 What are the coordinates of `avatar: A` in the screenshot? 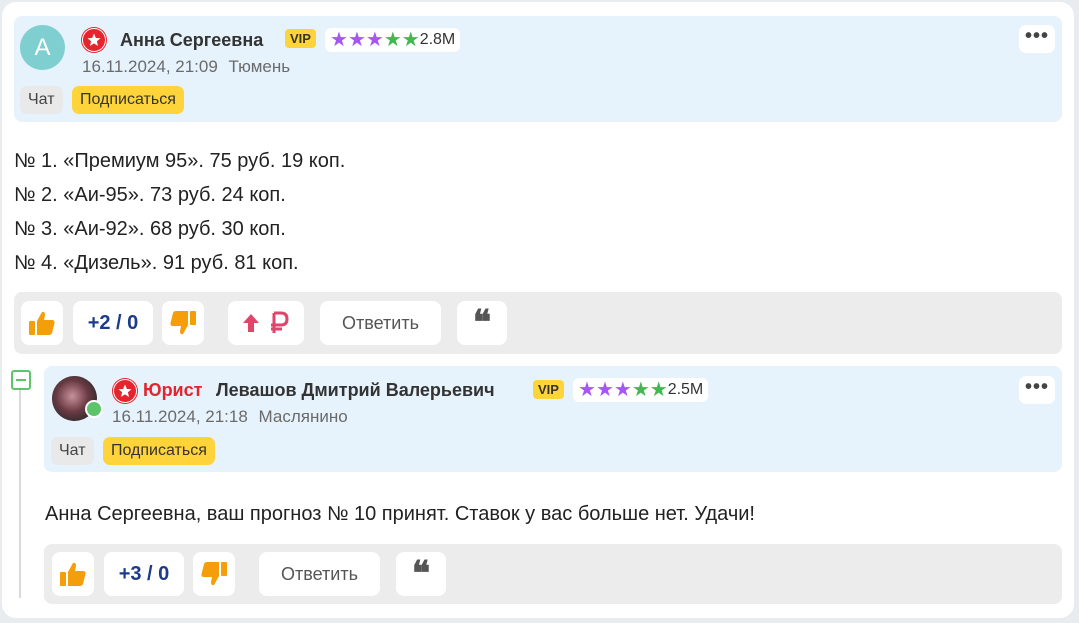 It's located at (42, 47).